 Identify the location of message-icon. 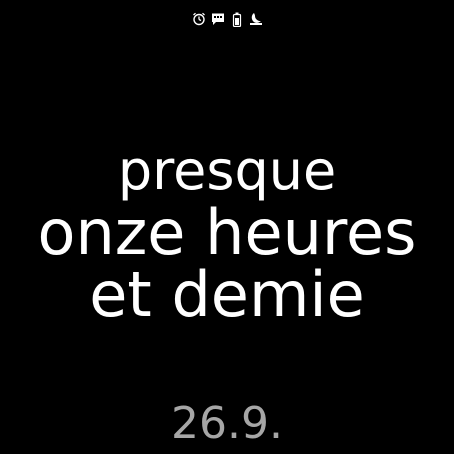
(218, 19).